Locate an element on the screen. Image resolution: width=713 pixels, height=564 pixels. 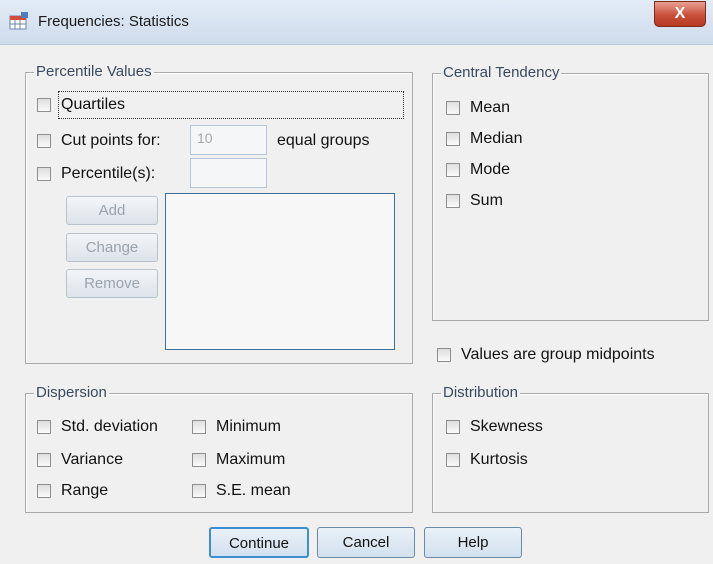
mode-checkbox-box is located at coordinates (453, 170).